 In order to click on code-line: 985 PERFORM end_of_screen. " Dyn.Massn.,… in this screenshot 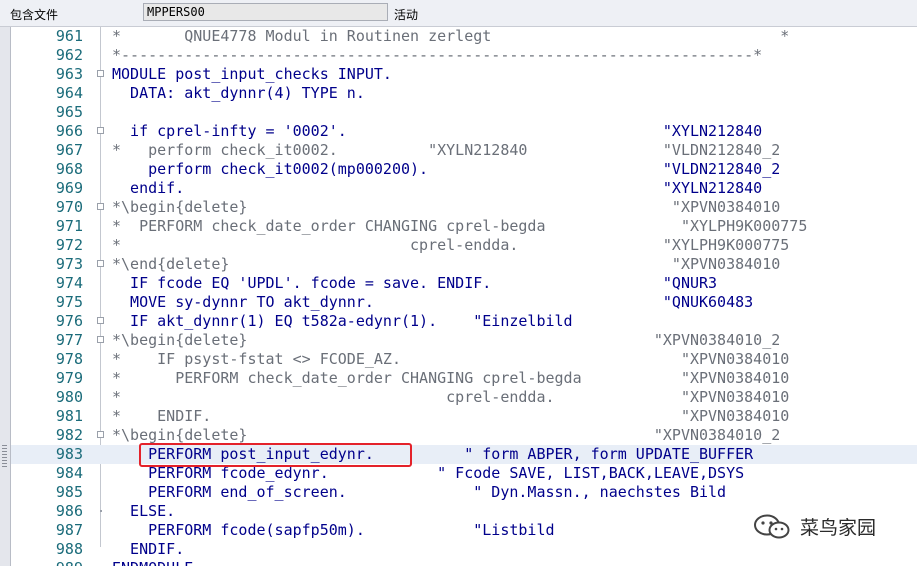, I will do `click(464, 492)`.